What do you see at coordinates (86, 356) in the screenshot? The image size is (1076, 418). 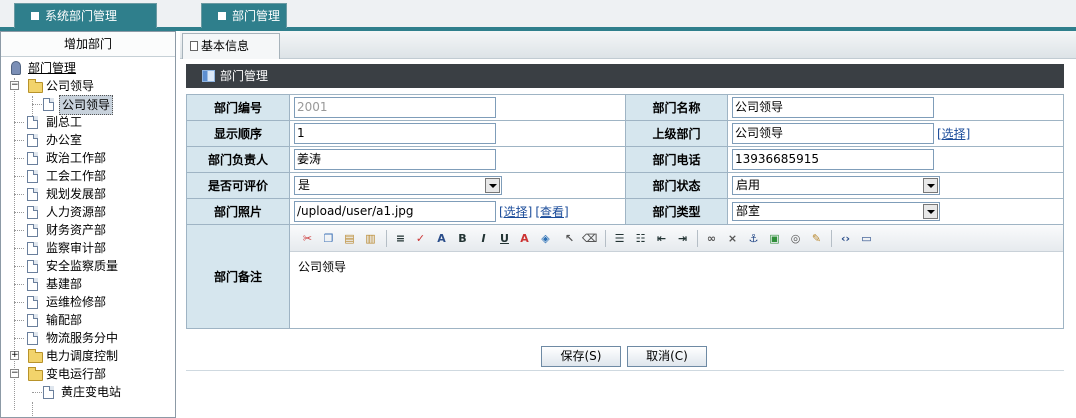 I see `tree-node: + 电力调度控制` at bounding box center [86, 356].